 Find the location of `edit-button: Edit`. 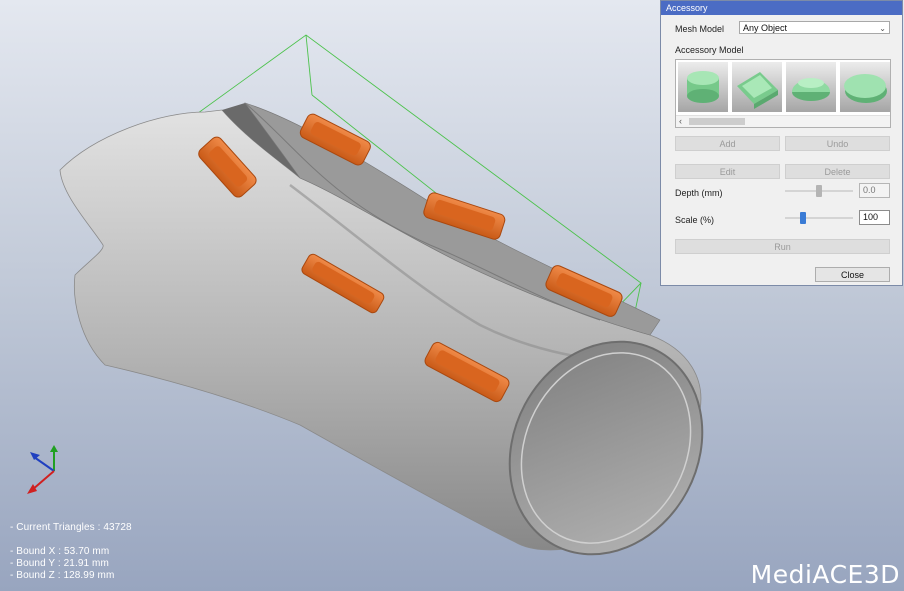

edit-button: Edit is located at coordinates (727, 171).